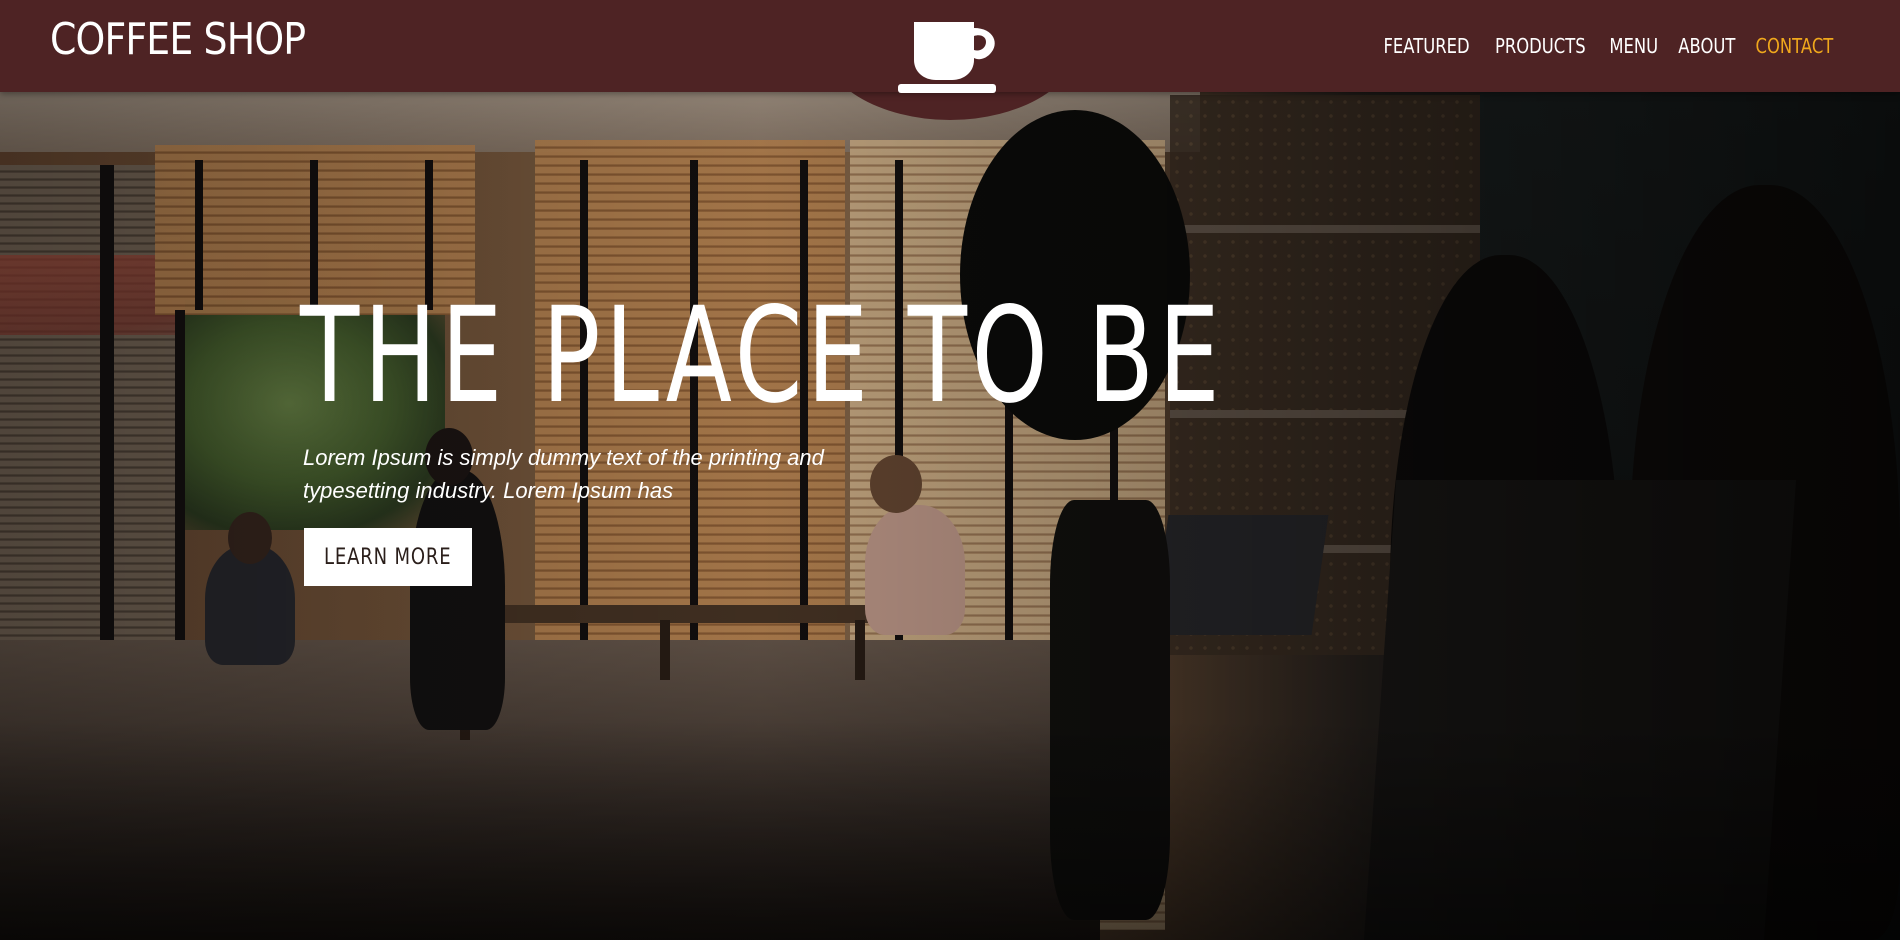 This screenshot has width=1900, height=940. What do you see at coordinates (1795, 46) in the screenshot?
I see `nav-link-contact: CONTACT` at bounding box center [1795, 46].